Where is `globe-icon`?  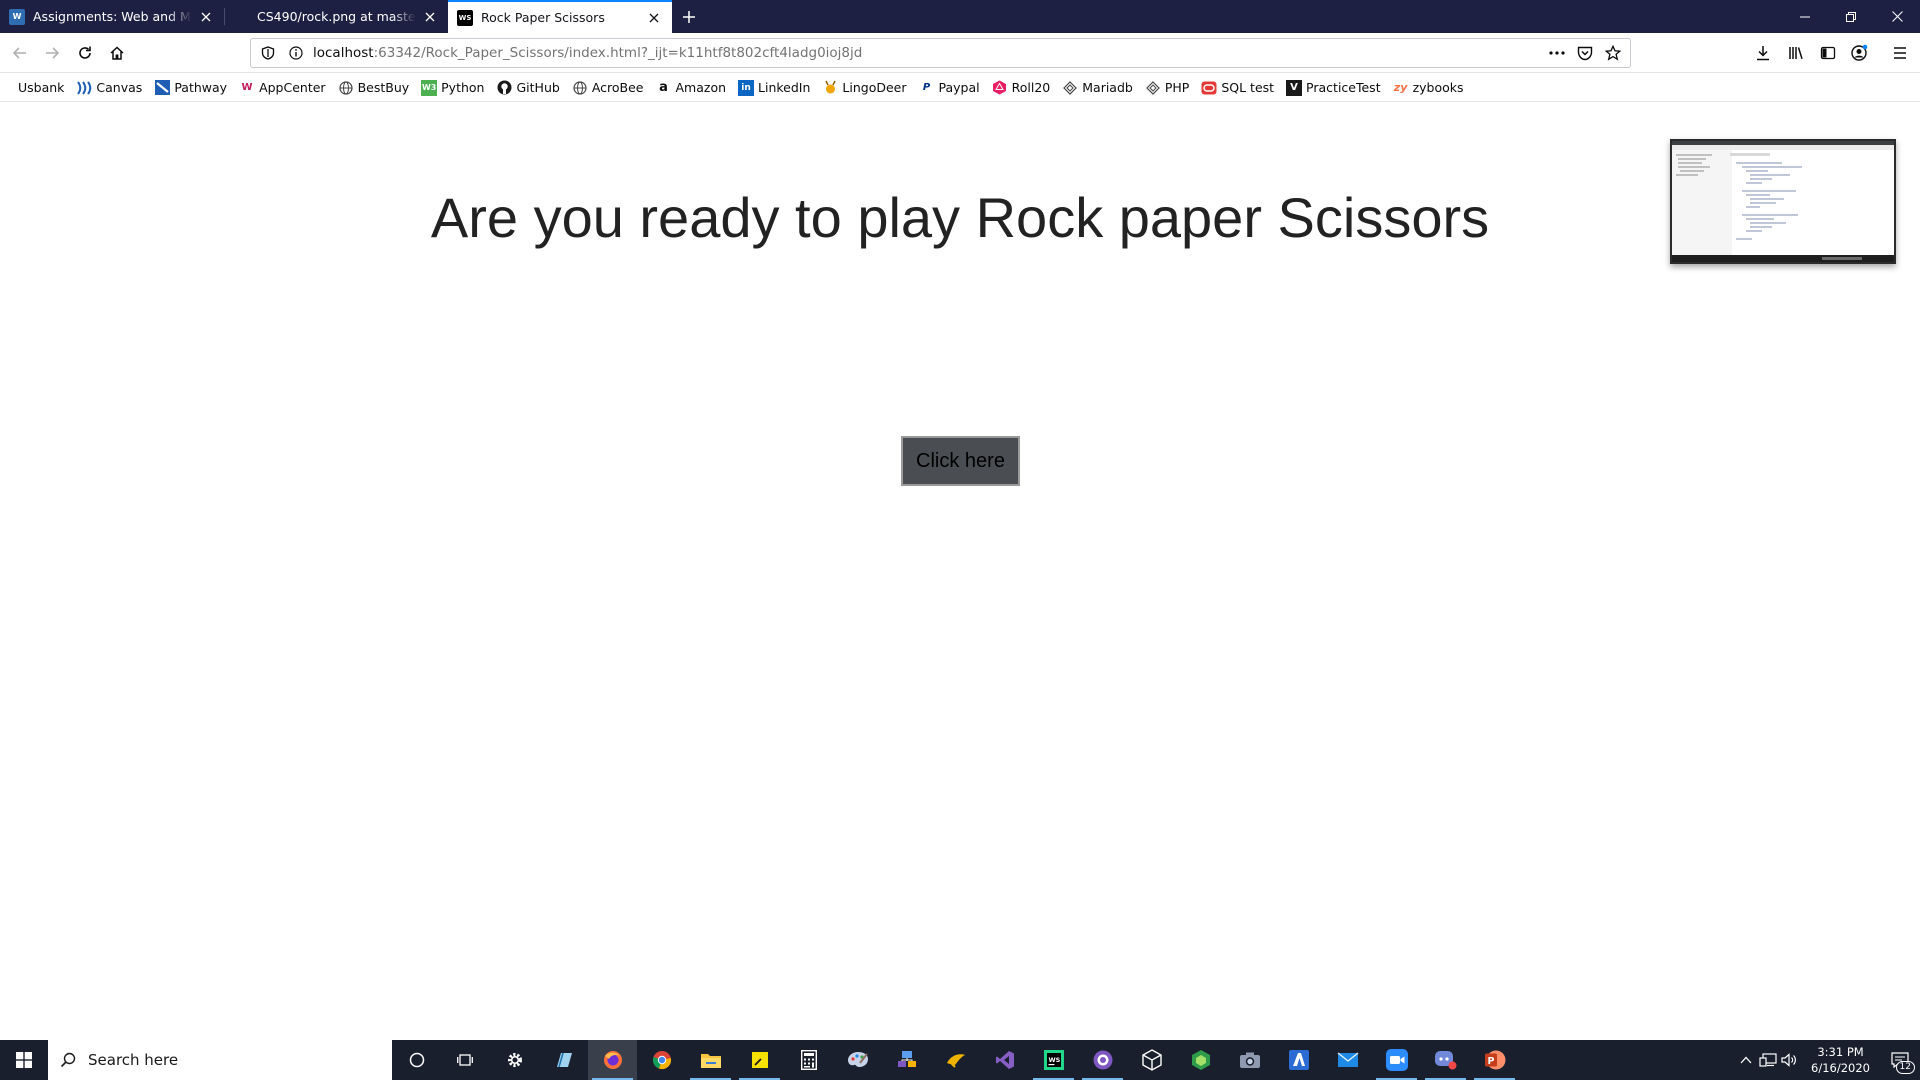
globe-icon is located at coordinates (346, 88).